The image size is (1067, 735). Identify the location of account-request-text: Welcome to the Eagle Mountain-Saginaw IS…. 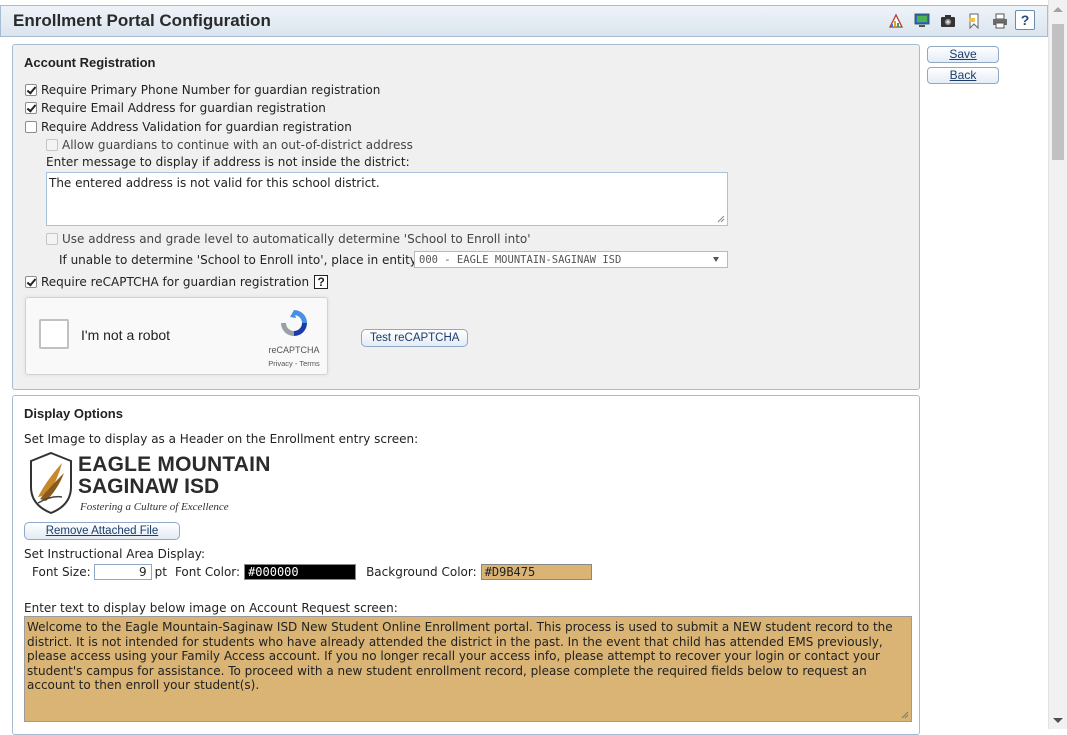
(460, 656).